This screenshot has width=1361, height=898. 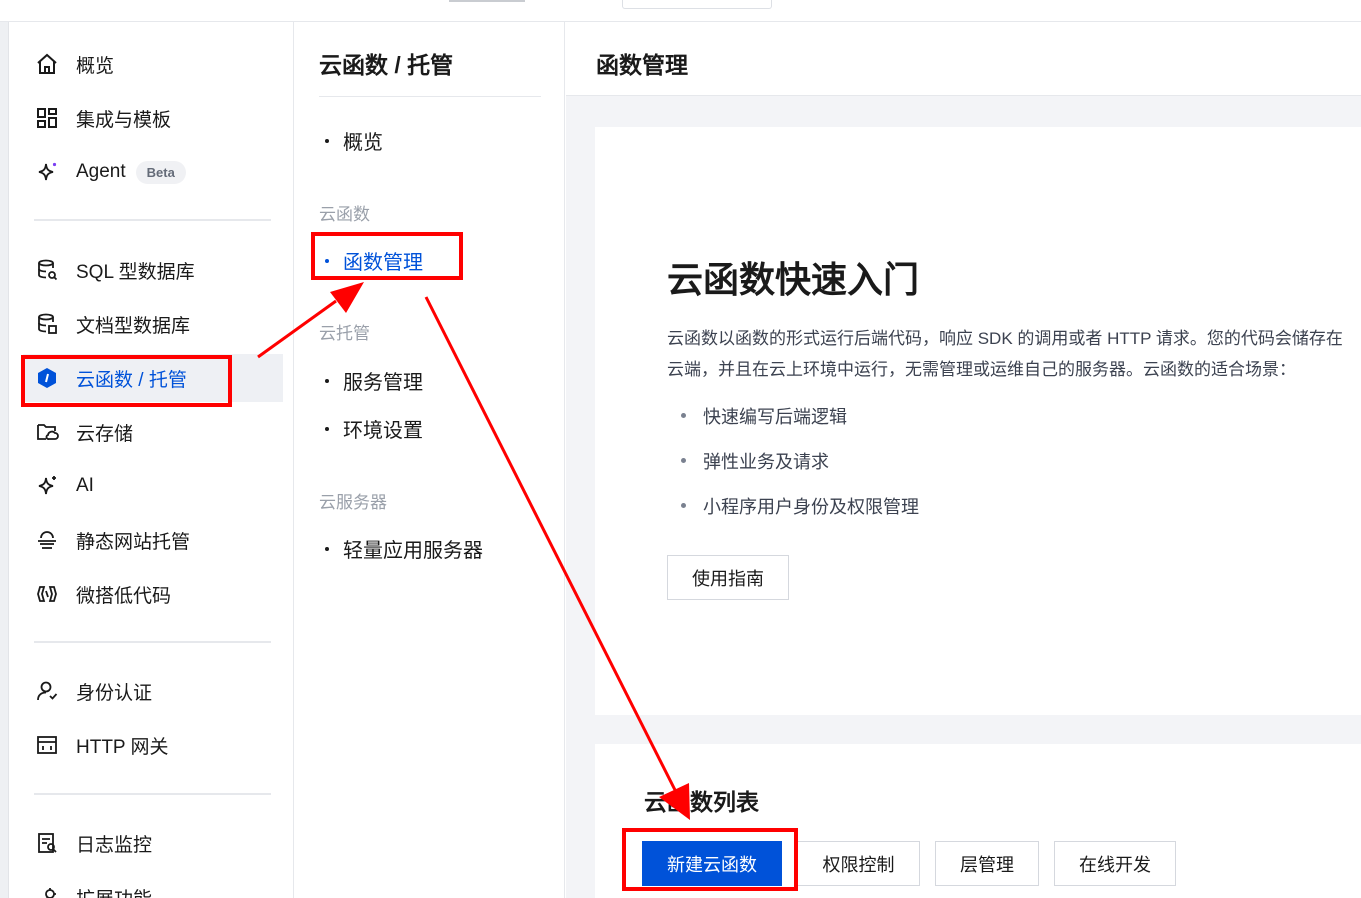 What do you see at coordinates (47, 594) in the screenshot?
I see `lowcode-icon` at bounding box center [47, 594].